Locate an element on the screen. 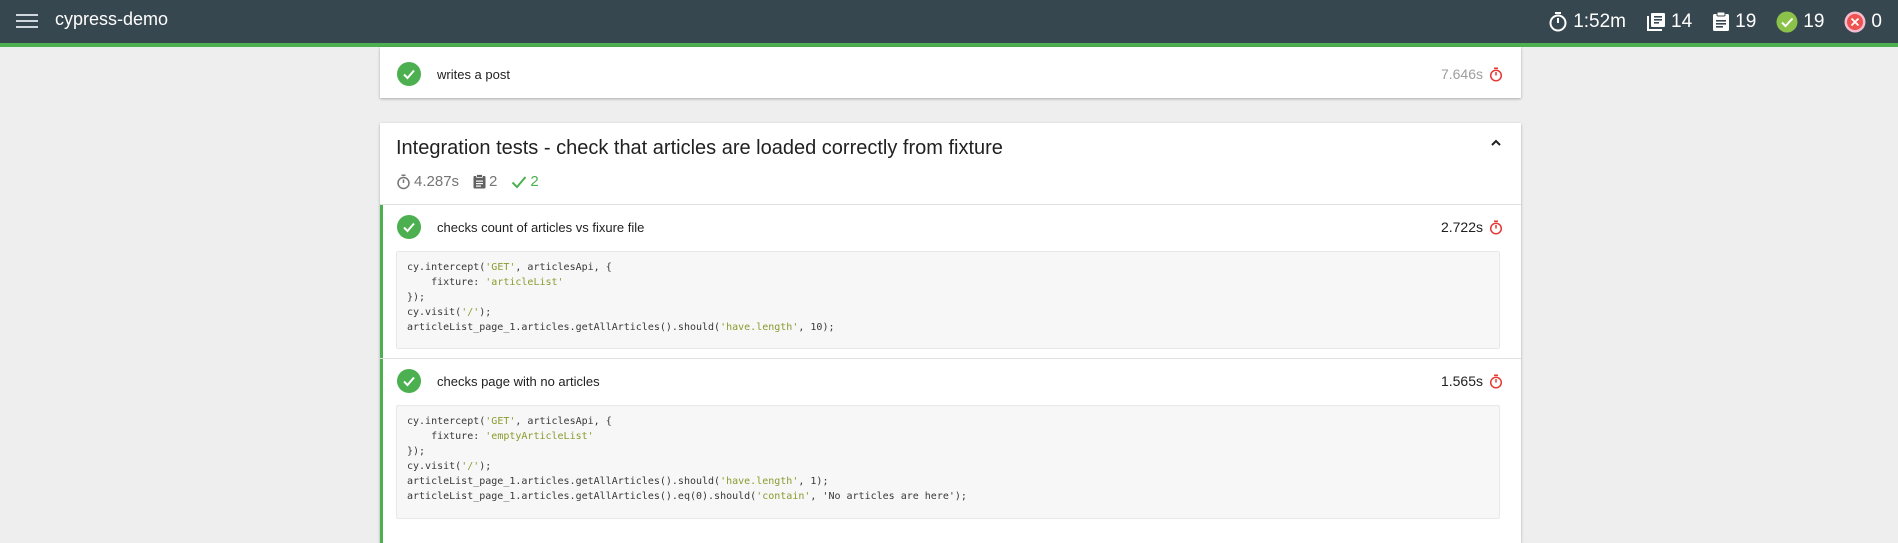 This screenshot has height=543, width=1898. stat-duration: 1:52m is located at coordinates (1587, 22).